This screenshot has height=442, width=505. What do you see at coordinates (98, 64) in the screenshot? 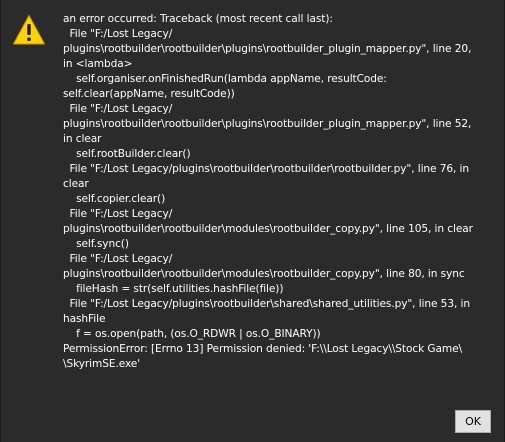
I see `message-line: in <lambda>` at bounding box center [98, 64].